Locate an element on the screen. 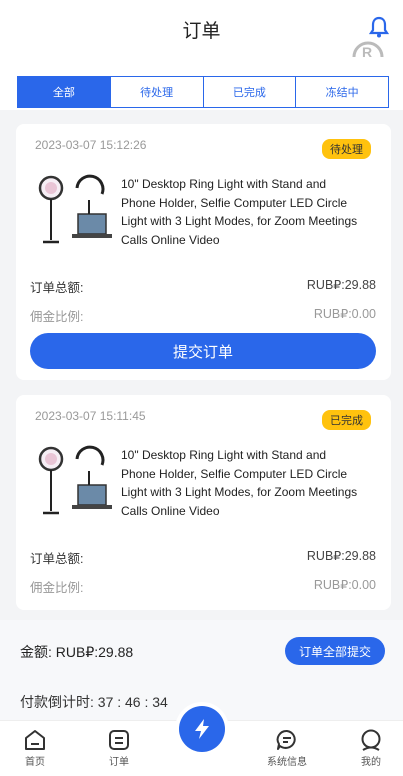  tab-completed: 已完成 is located at coordinates (249, 92).